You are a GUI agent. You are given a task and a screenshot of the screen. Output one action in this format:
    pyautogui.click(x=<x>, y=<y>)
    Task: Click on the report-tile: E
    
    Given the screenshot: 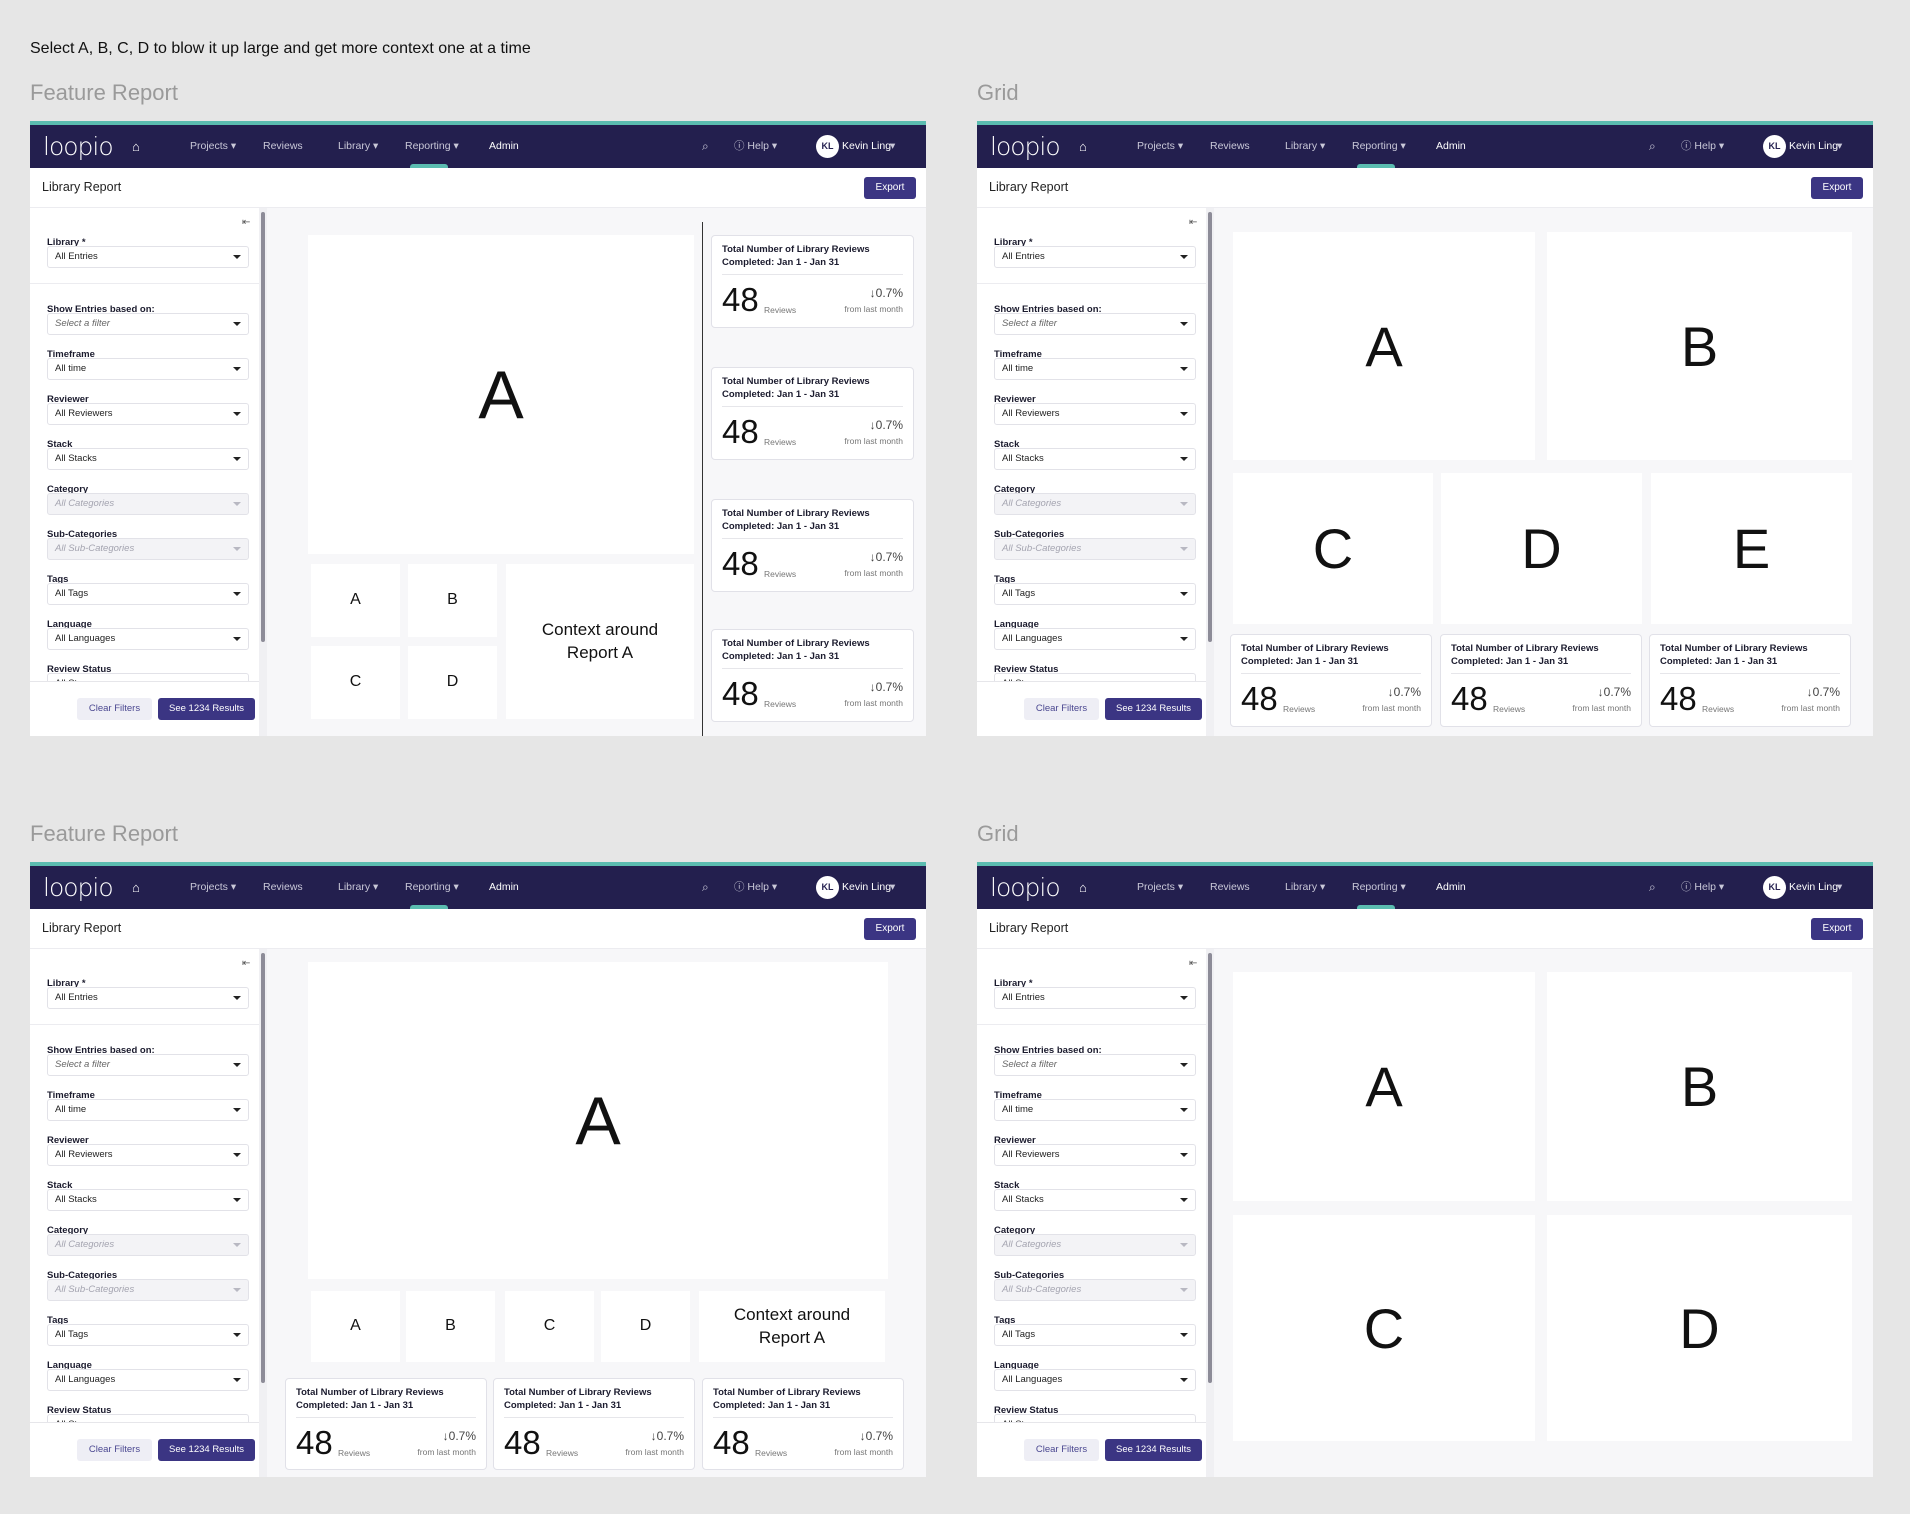 What is the action you would take?
    pyautogui.click(x=1751, y=548)
    